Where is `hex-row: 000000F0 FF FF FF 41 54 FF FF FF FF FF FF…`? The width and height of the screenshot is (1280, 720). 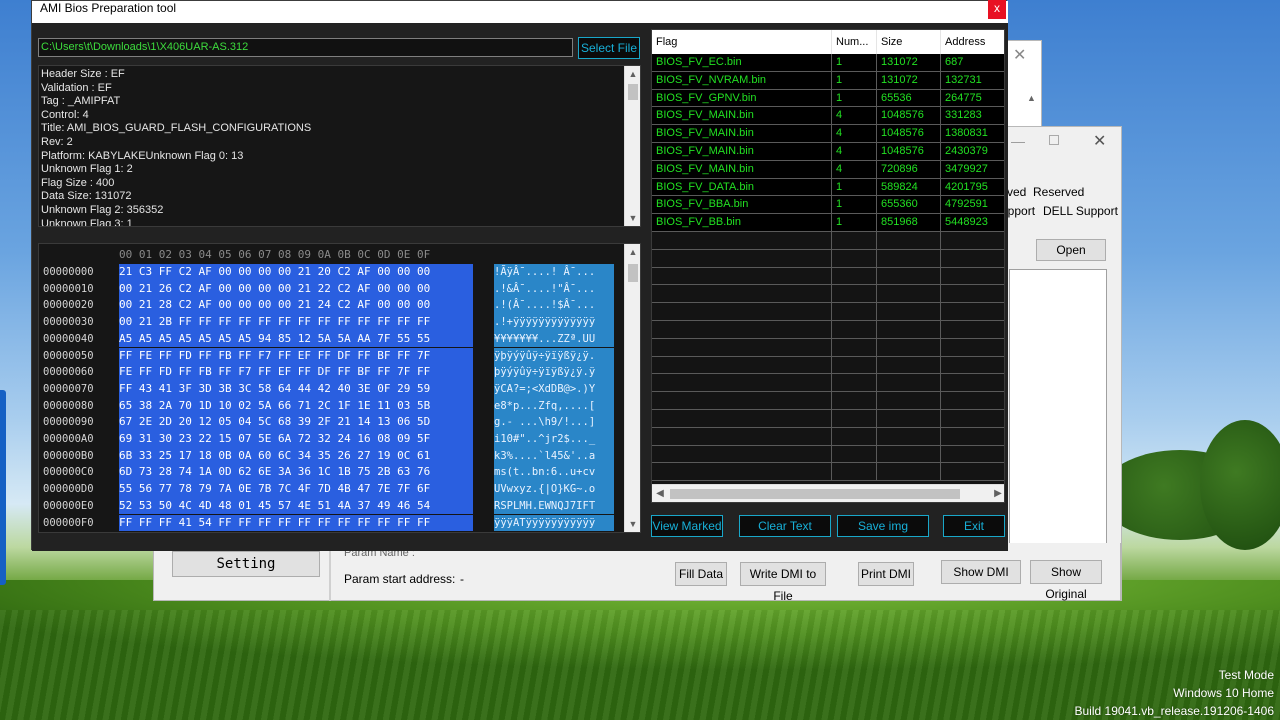
hex-row: 000000F0 FF FF FF 41 54 FF FF FF FF FF FF… is located at coordinates (331, 523).